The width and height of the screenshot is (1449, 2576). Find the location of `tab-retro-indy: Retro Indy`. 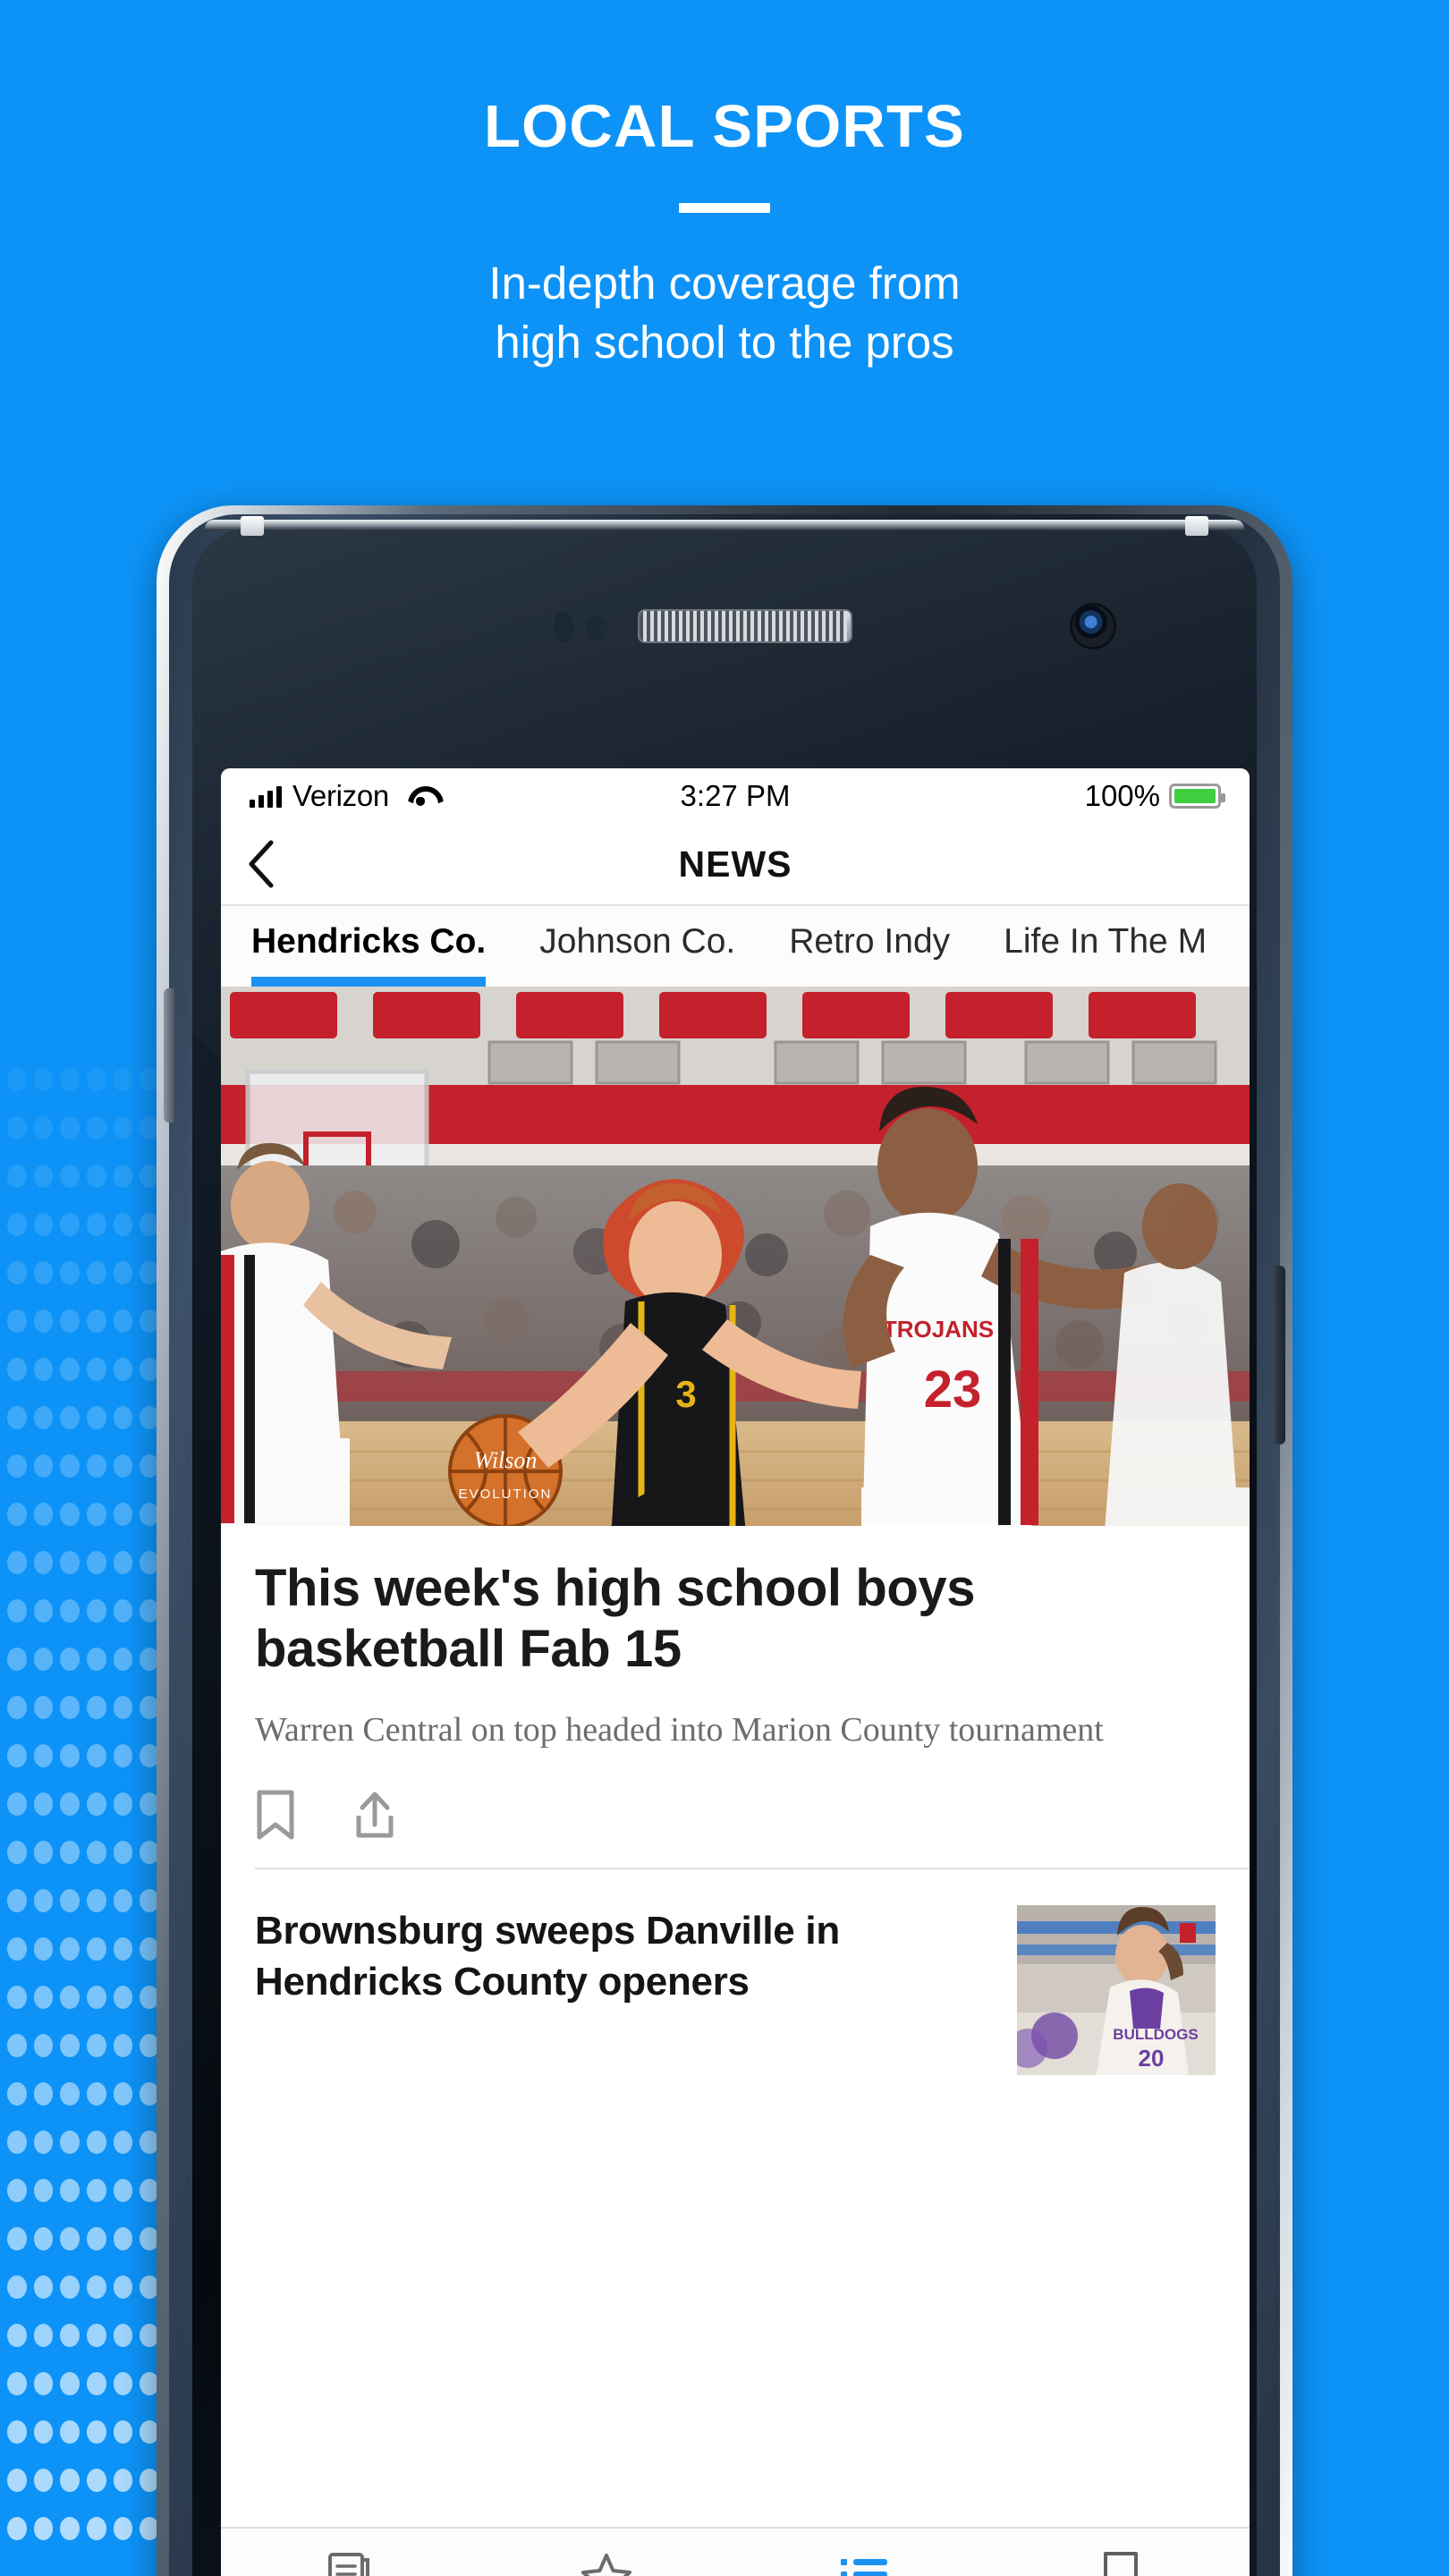

tab-retro-indy: Retro Indy is located at coordinates (869, 946).